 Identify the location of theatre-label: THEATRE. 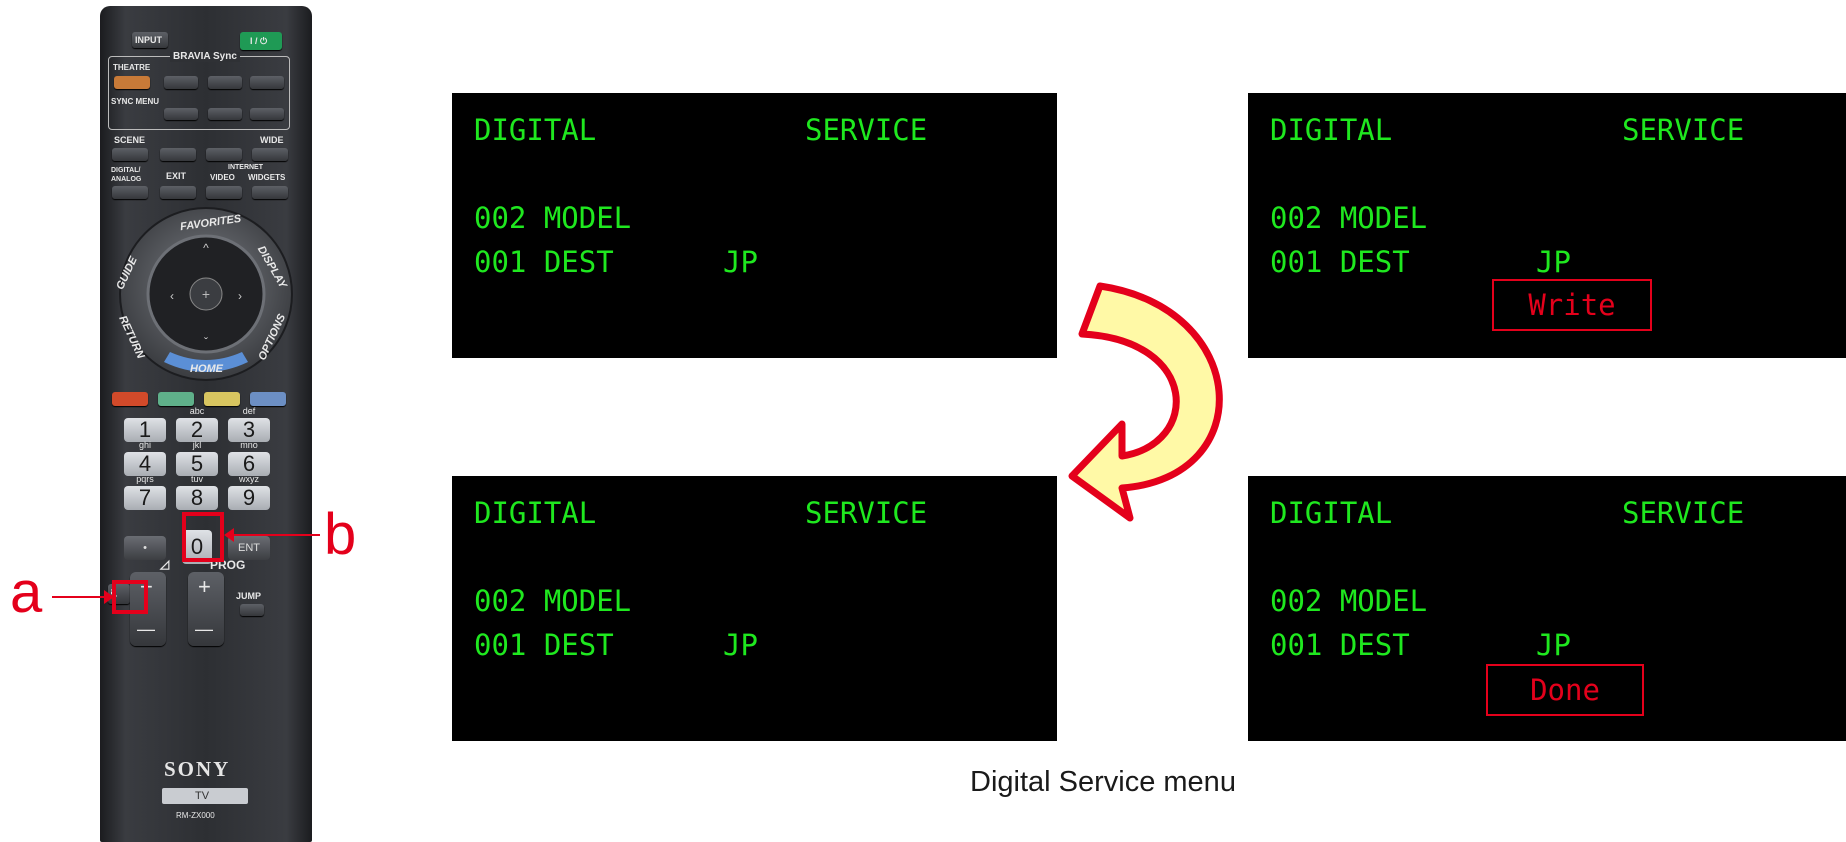
(132, 67).